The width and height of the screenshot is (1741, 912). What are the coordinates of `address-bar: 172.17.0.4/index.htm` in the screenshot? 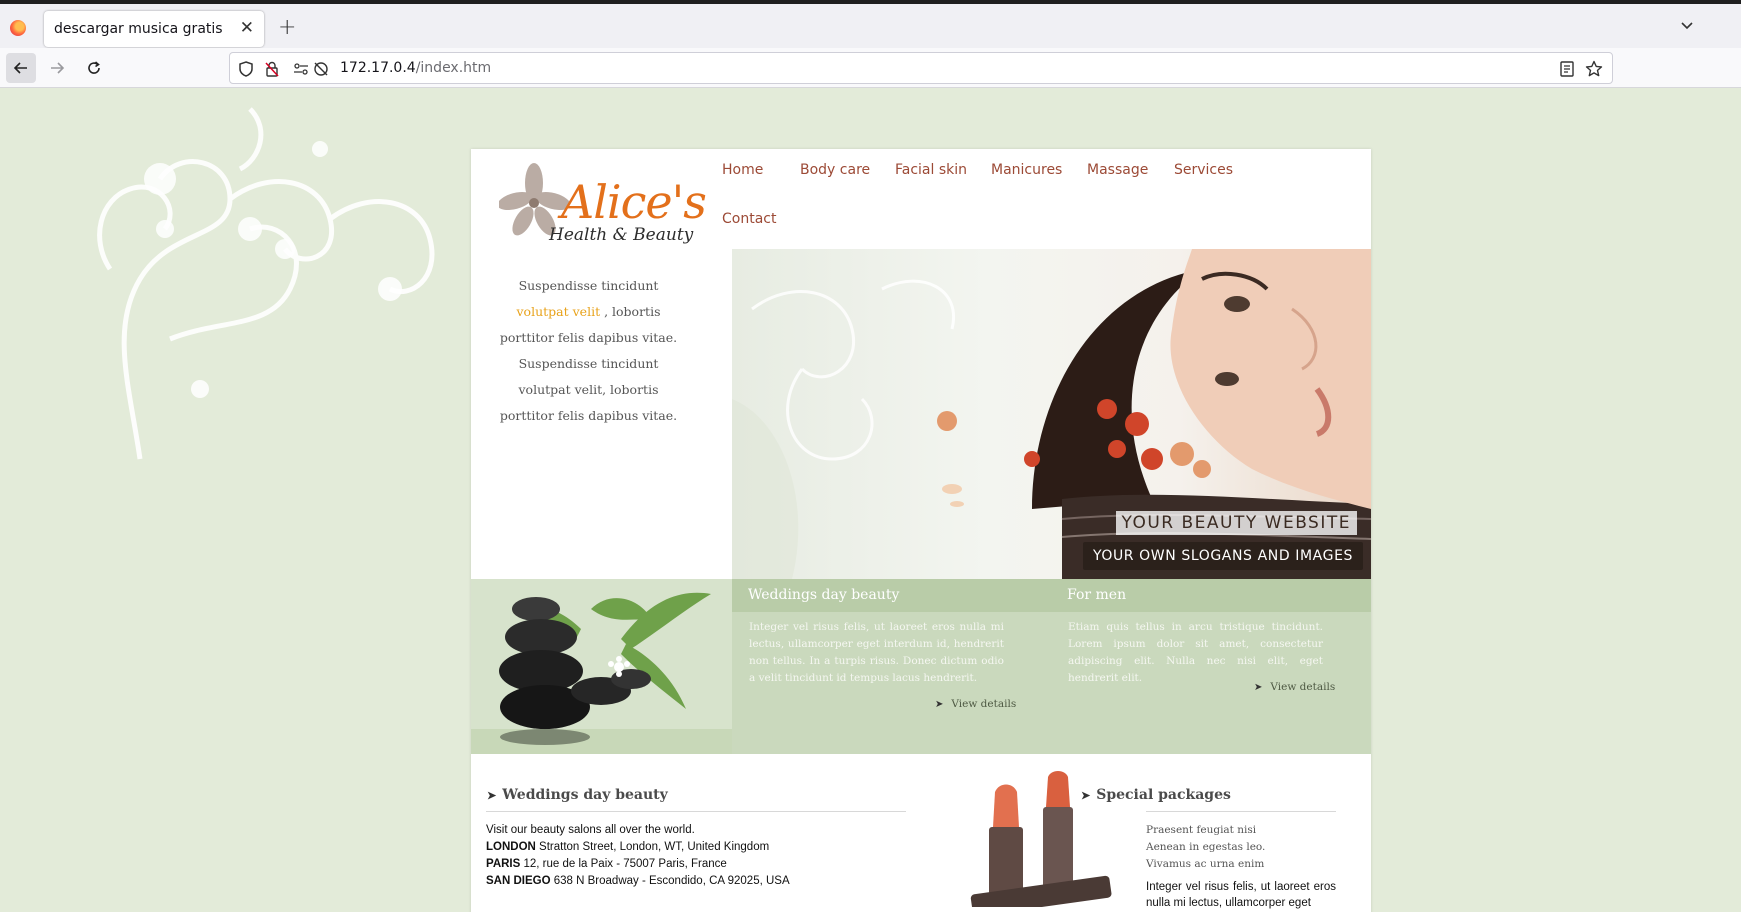 It's located at (921, 68).